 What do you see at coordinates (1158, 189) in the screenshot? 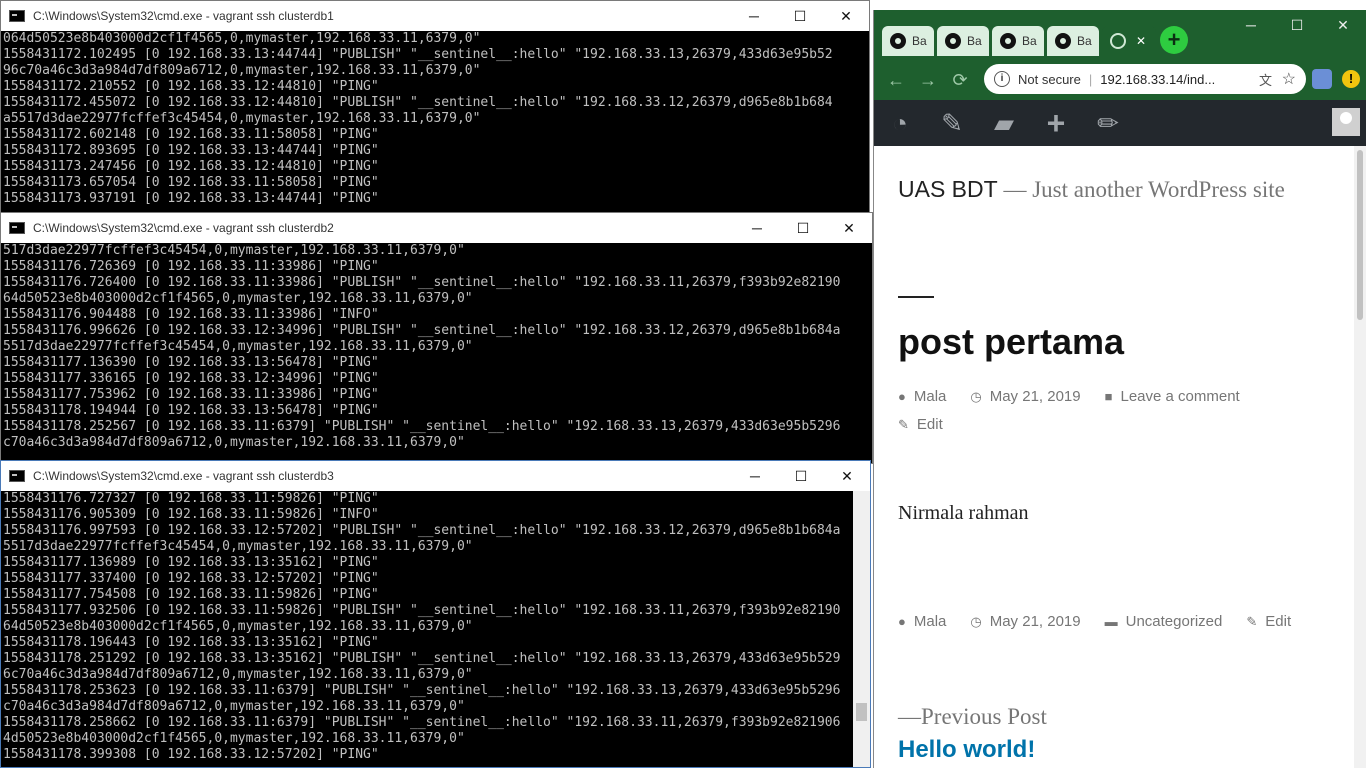
I see `site-description: Just another WordPress site` at bounding box center [1158, 189].